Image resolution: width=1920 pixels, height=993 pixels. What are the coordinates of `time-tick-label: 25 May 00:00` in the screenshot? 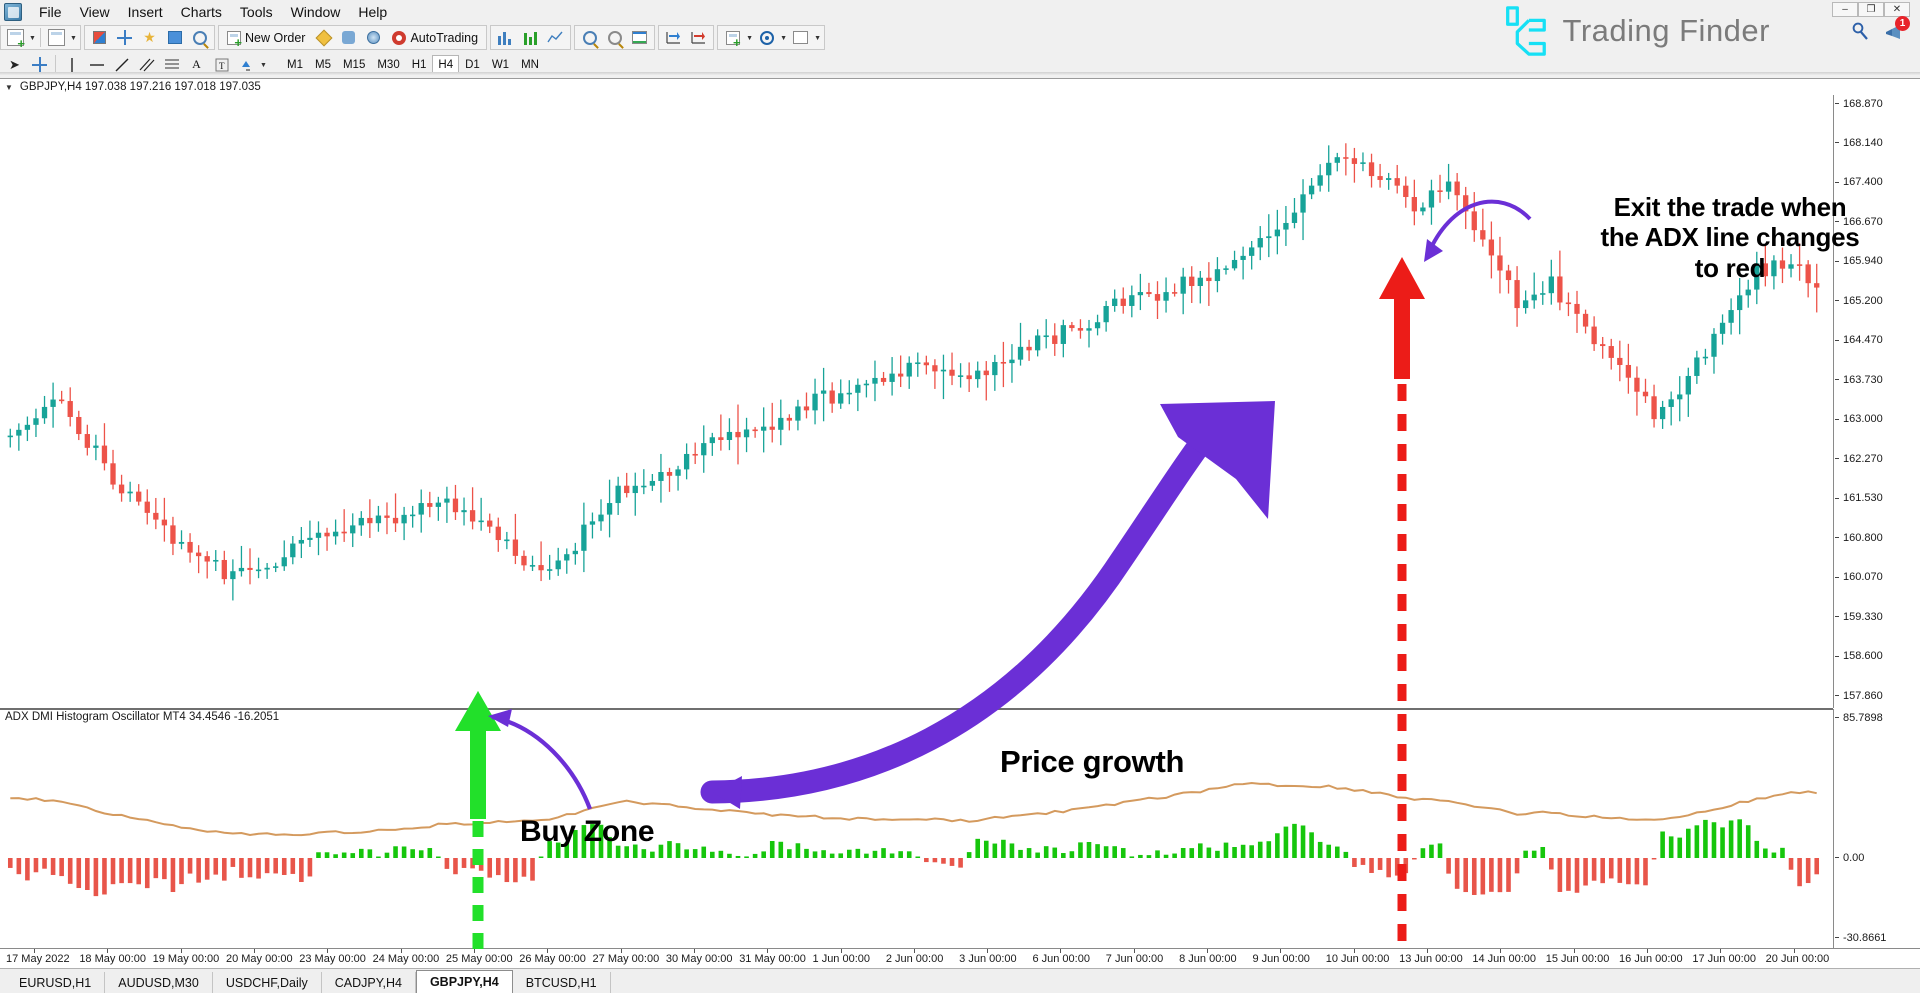 It's located at (479, 959).